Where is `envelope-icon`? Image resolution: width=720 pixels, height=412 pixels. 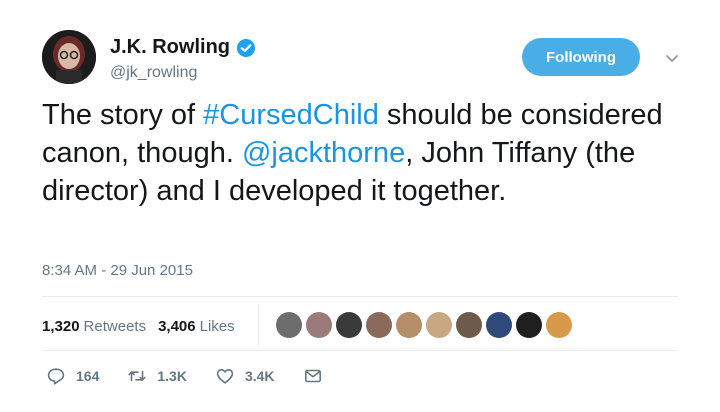 envelope-icon is located at coordinates (312, 376).